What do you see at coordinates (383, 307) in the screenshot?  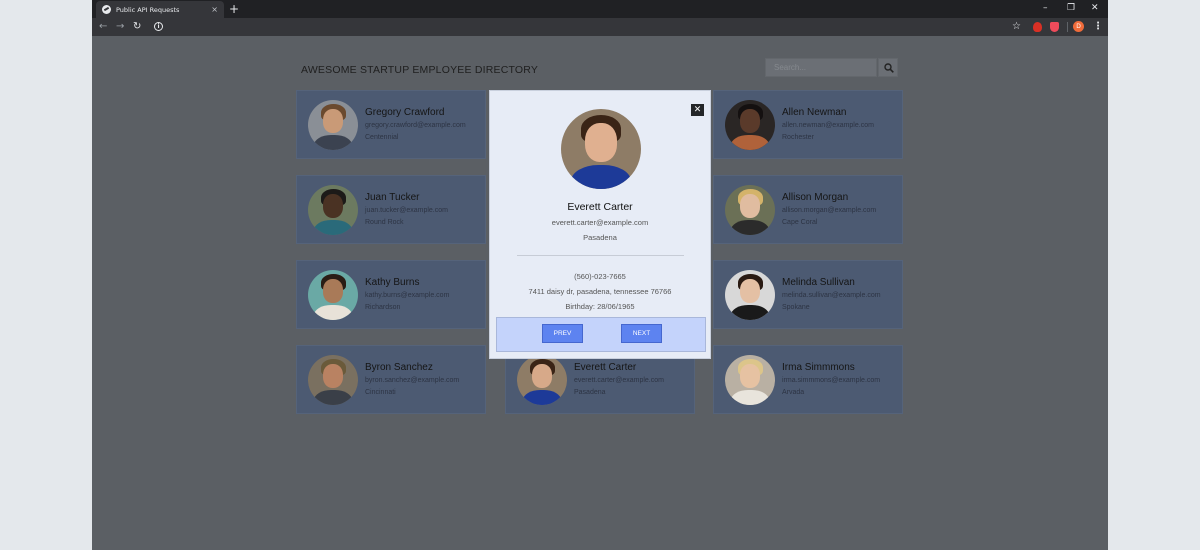 I see `employee-city: Richardson` at bounding box center [383, 307].